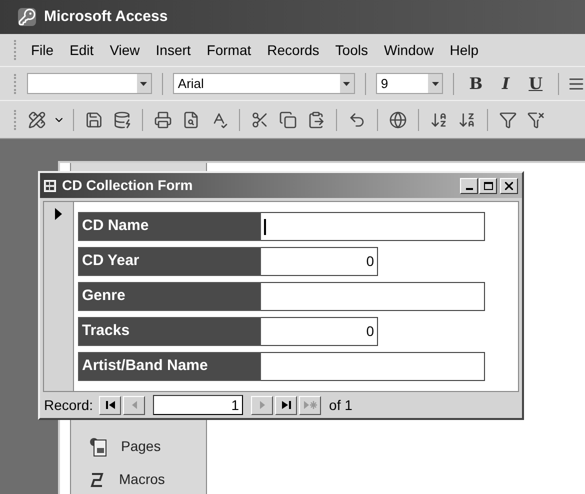 The width and height of the screenshot is (585, 494). What do you see at coordinates (58, 214) in the screenshot?
I see `current-record-icon` at bounding box center [58, 214].